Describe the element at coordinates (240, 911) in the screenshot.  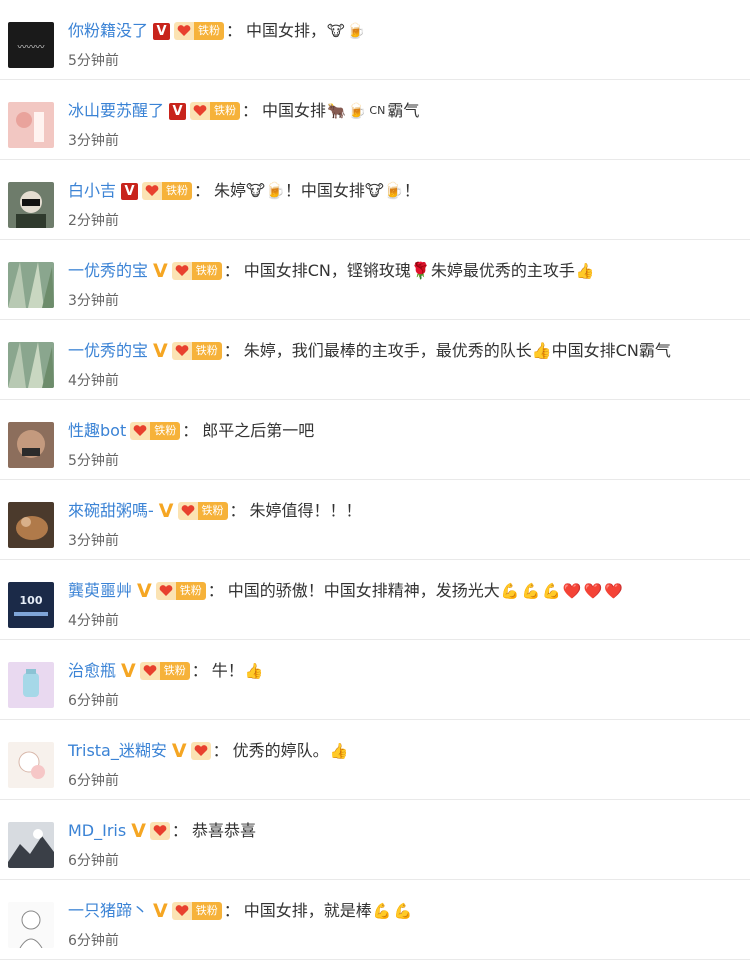
I see `comment-line: 一只猪蹄丶 V 铁粉：中国女排，就是棒 💪 💪` at that location.